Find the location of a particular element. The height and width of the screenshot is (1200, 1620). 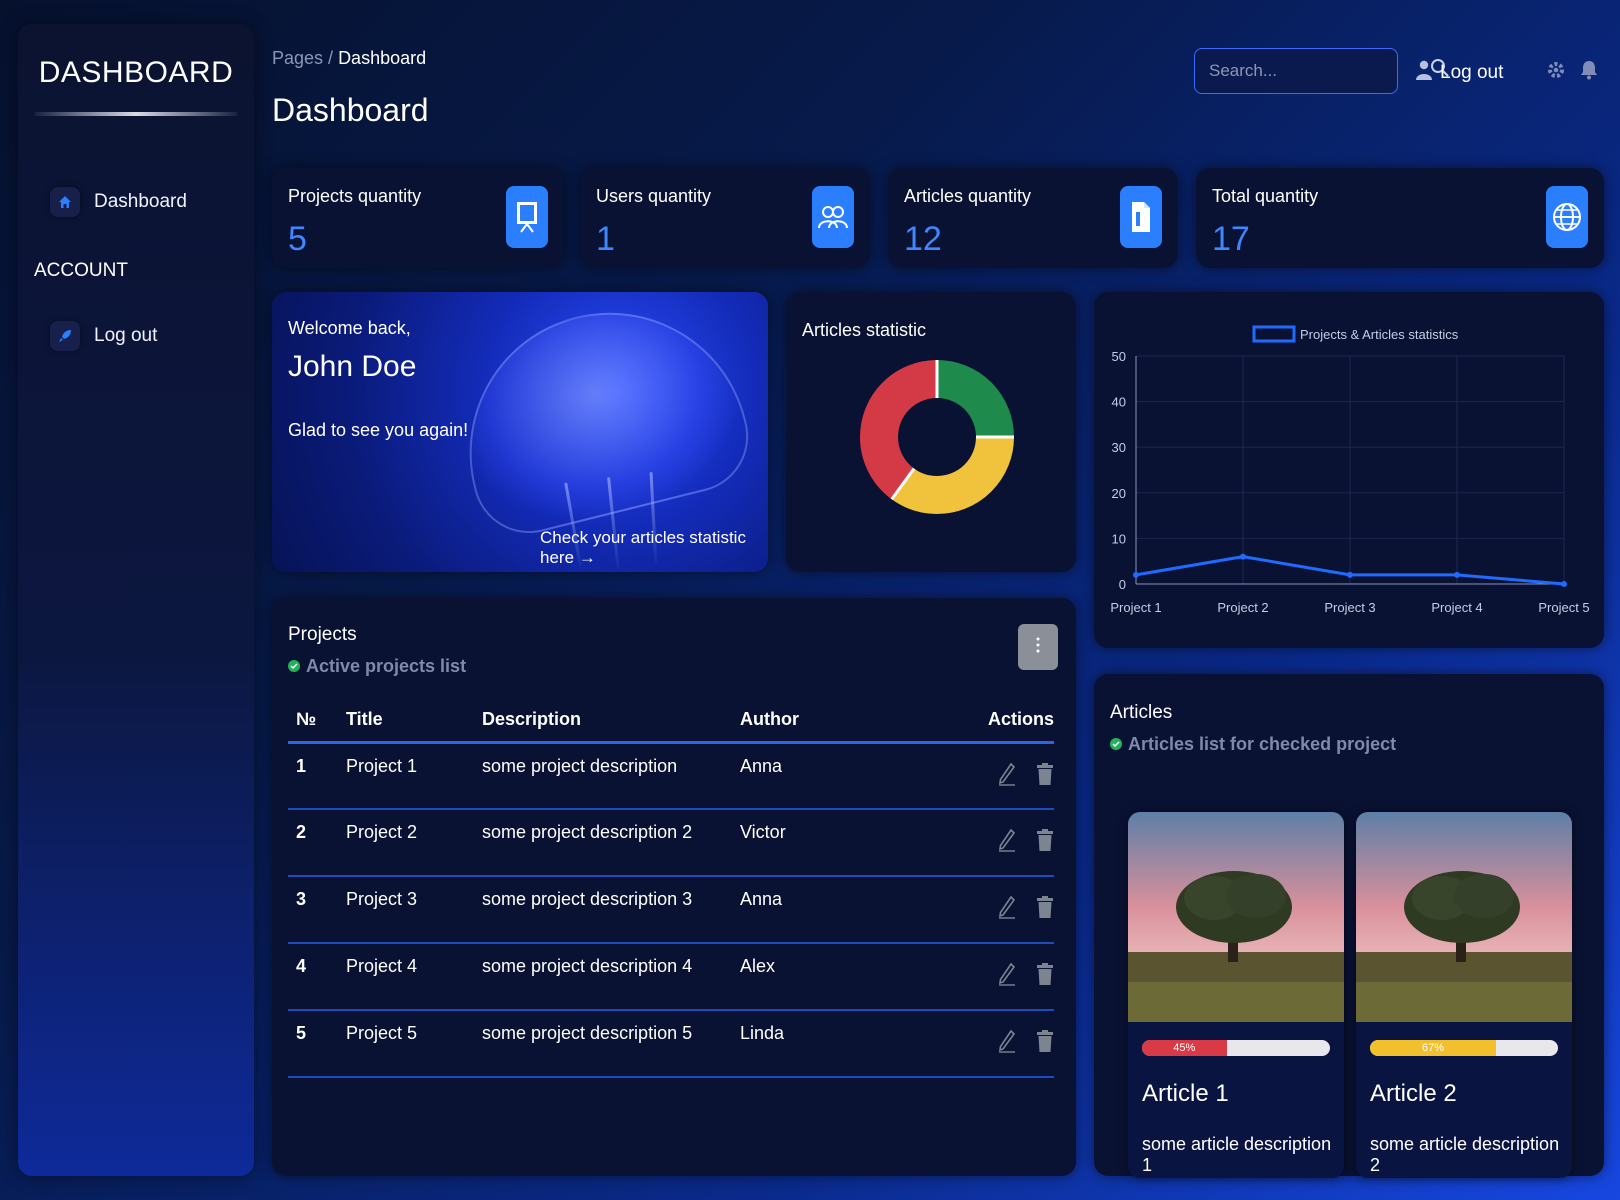

stat-value: 12 is located at coordinates (923, 239).